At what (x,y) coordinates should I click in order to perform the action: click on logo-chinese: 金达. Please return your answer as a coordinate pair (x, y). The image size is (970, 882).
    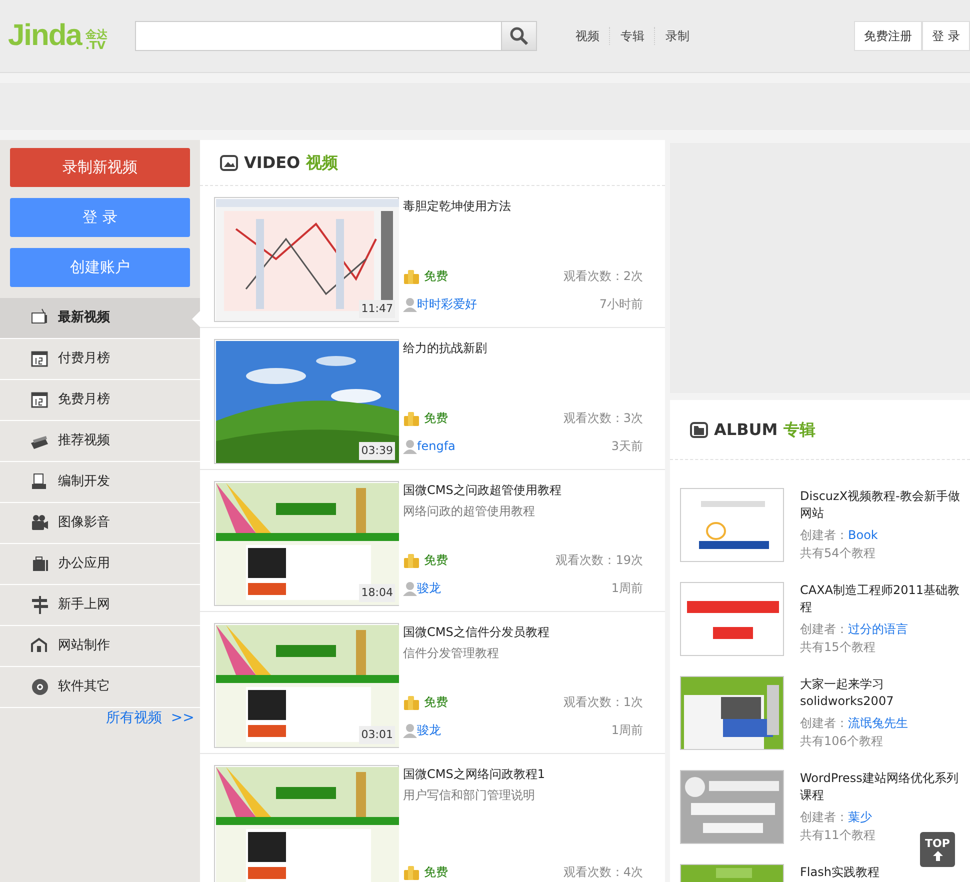
    Looking at the image, I should click on (96, 34).